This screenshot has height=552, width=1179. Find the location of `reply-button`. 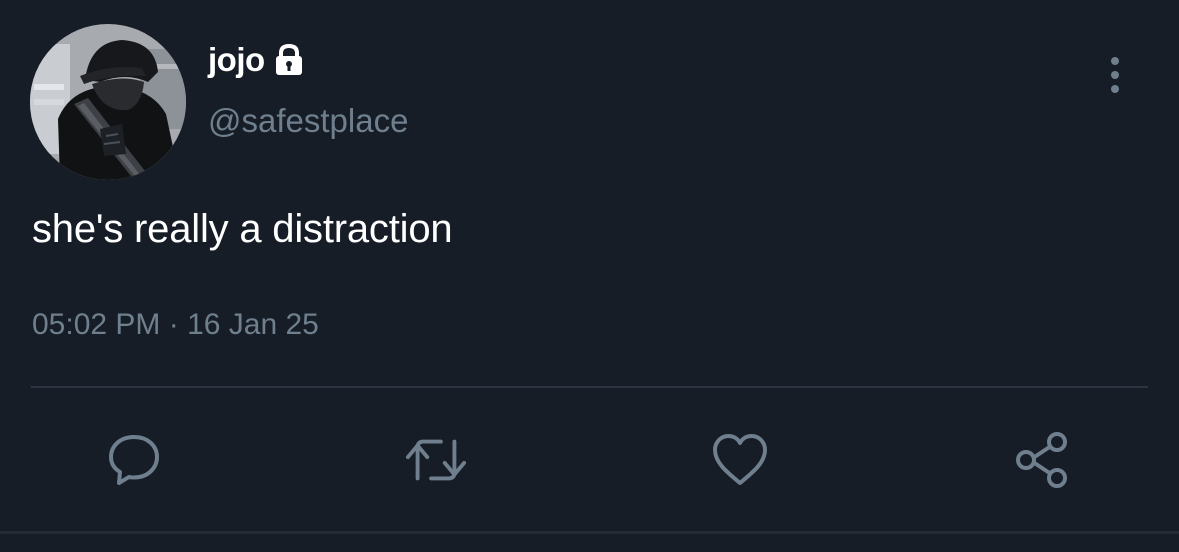

reply-button is located at coordinates (134, 460).